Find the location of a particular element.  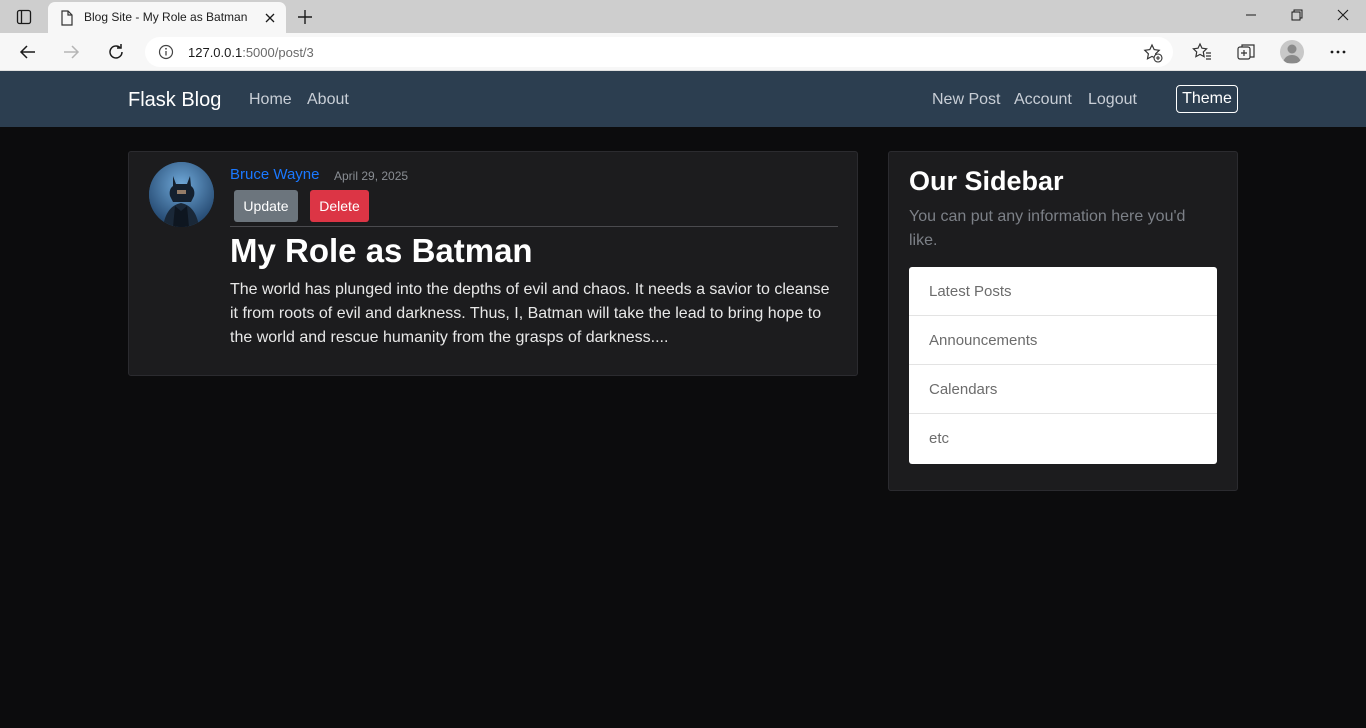

browser-tabstrip: Blog Site - My Role as Batman is located at coordinates (683, 16).